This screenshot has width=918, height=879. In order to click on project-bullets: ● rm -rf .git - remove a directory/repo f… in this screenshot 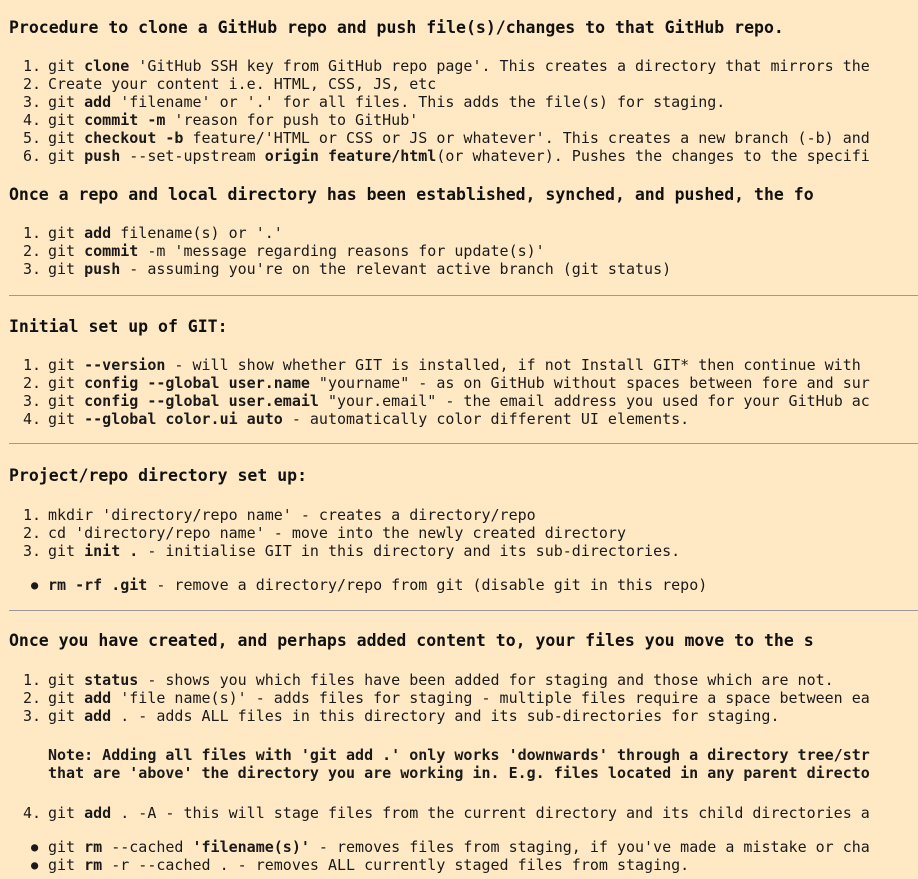, I will do `click(358, 585)`.